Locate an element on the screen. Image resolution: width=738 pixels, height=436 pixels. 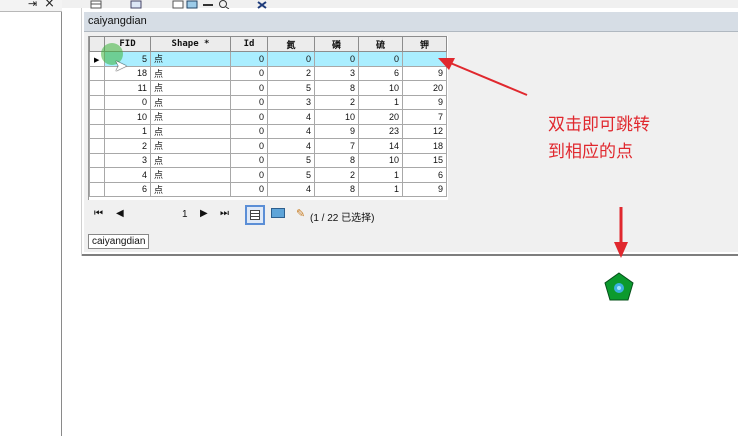
arrow-to-row is located at coordinates (483, 77).